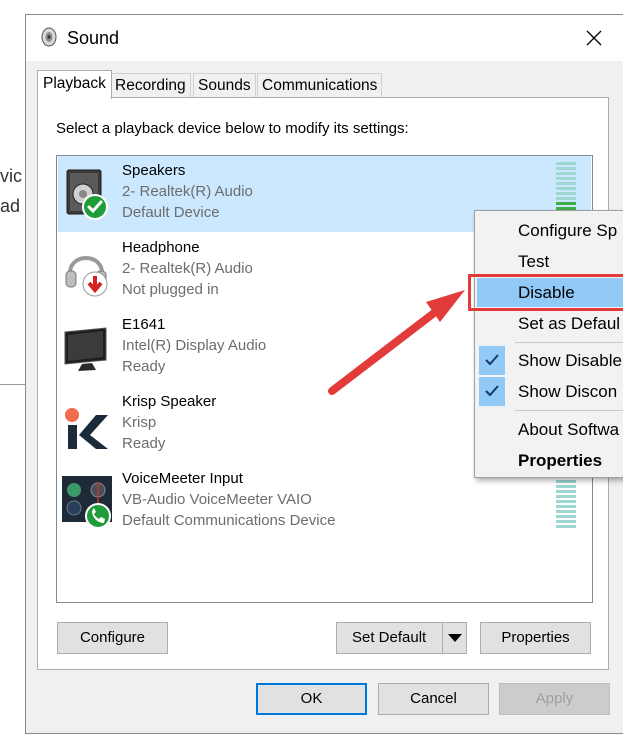  I want to click on tab-recording: Recording, so click(150, 85).